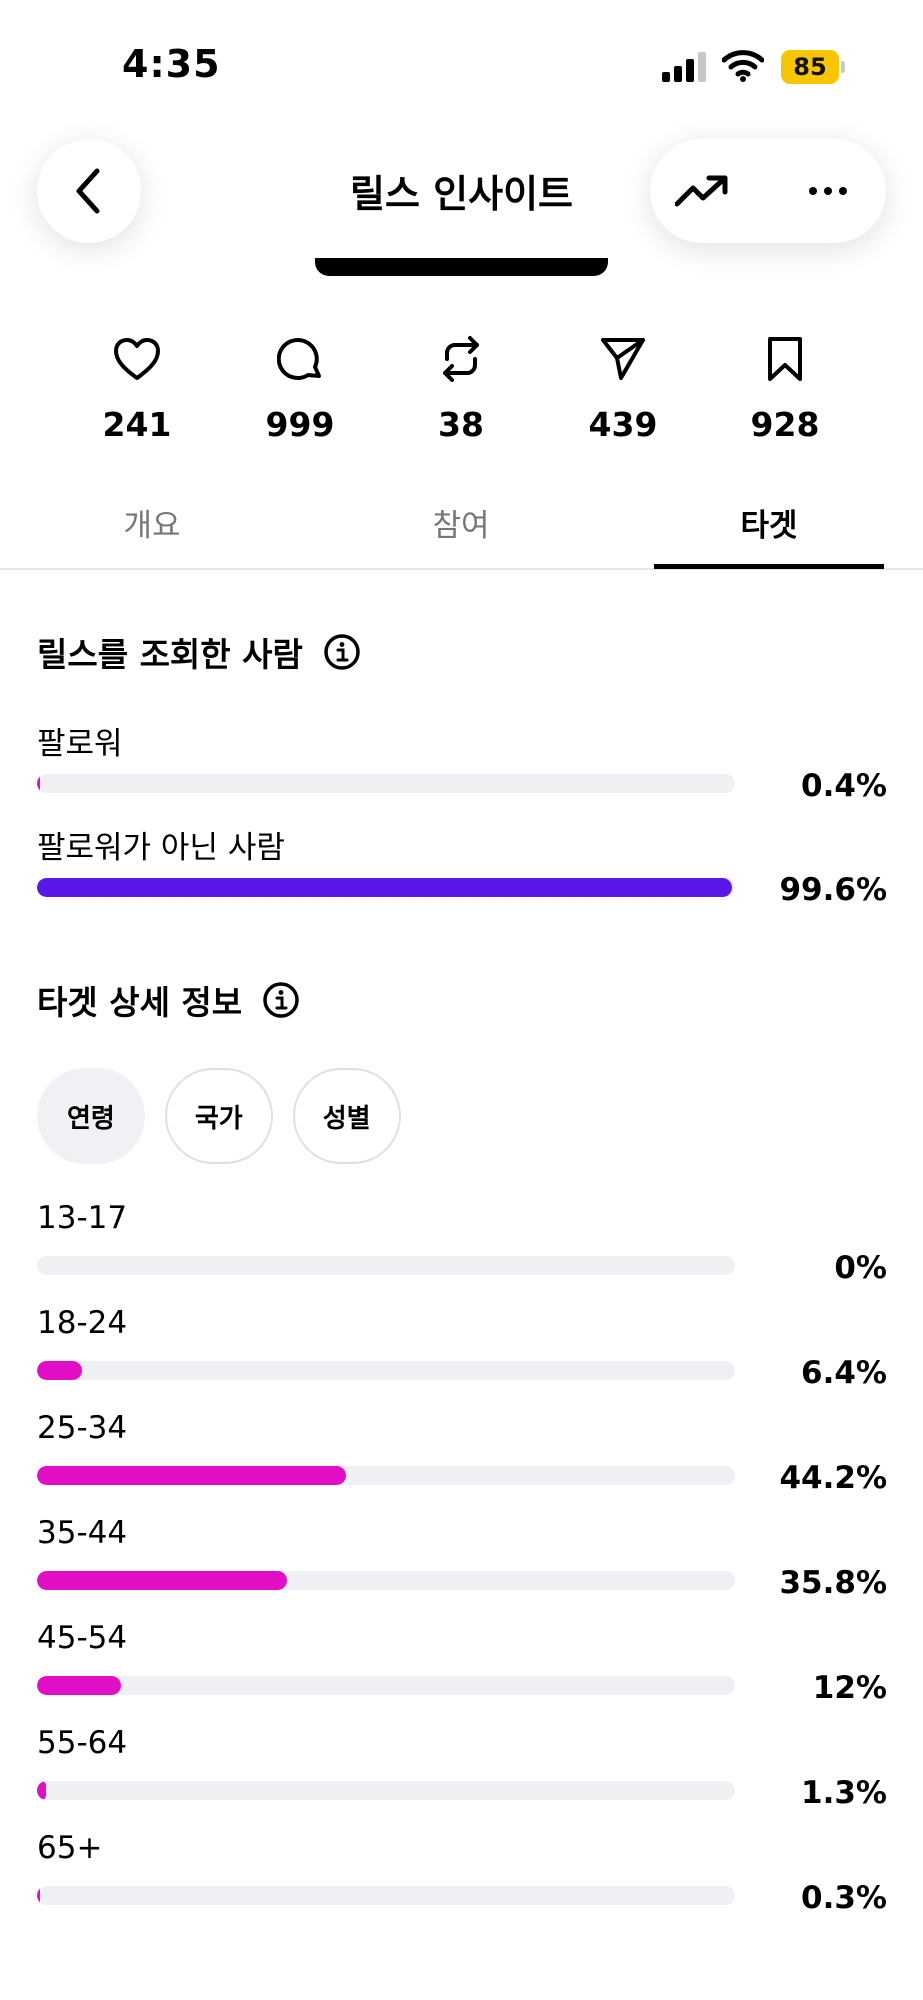 This screenshot has width=923, height=2000. Describe the element at coordinates (461, 194) in the screenshot. I see `page-title: 릴스 인사이트` at that location.